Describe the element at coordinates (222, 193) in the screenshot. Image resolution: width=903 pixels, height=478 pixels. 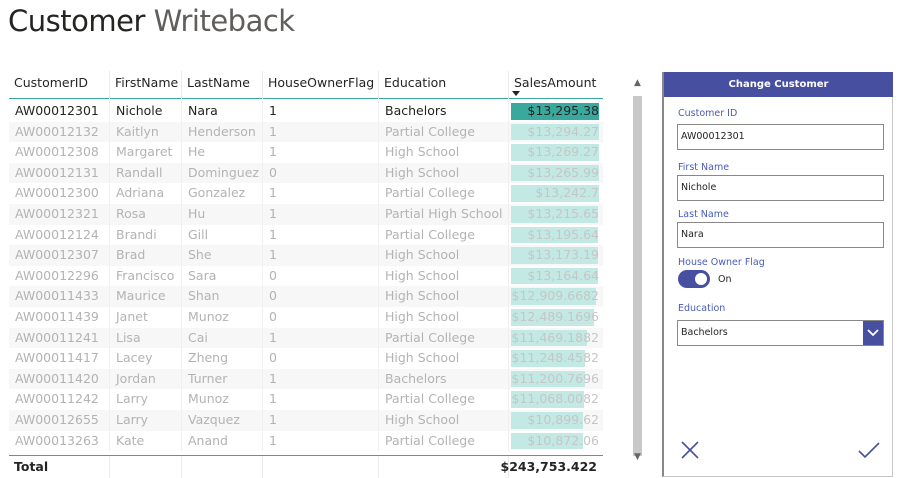
I see `cell-lastname: Gonzalez` at that location.